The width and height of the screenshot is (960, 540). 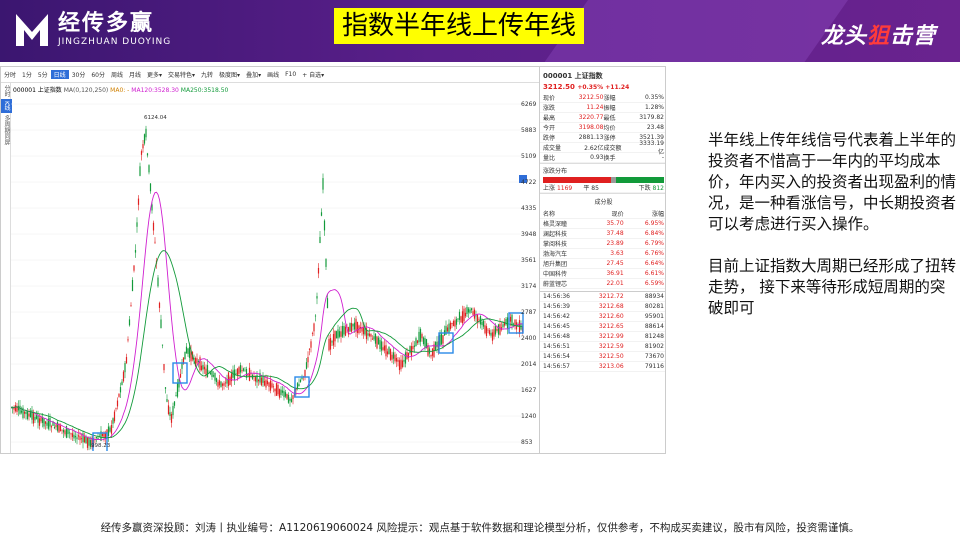 I want to click on toolbar-item: 分时, so click(x=10, y=74).